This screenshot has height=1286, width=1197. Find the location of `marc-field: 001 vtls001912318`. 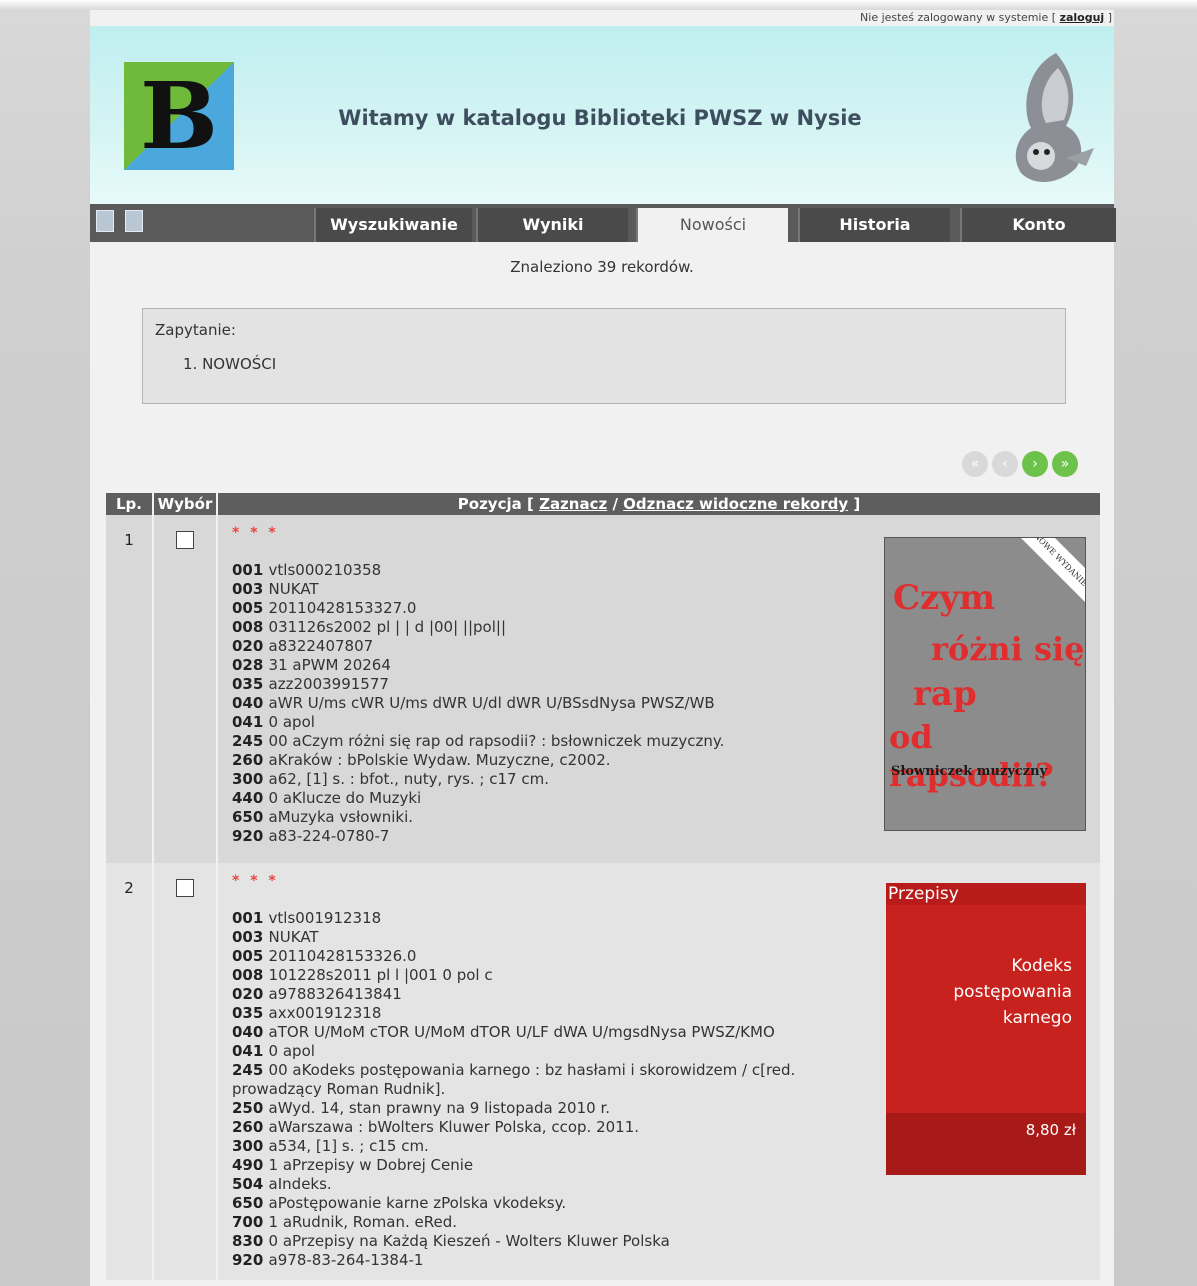

marc-field: 001 vtls001912318 is located at coordinates (552, 918).